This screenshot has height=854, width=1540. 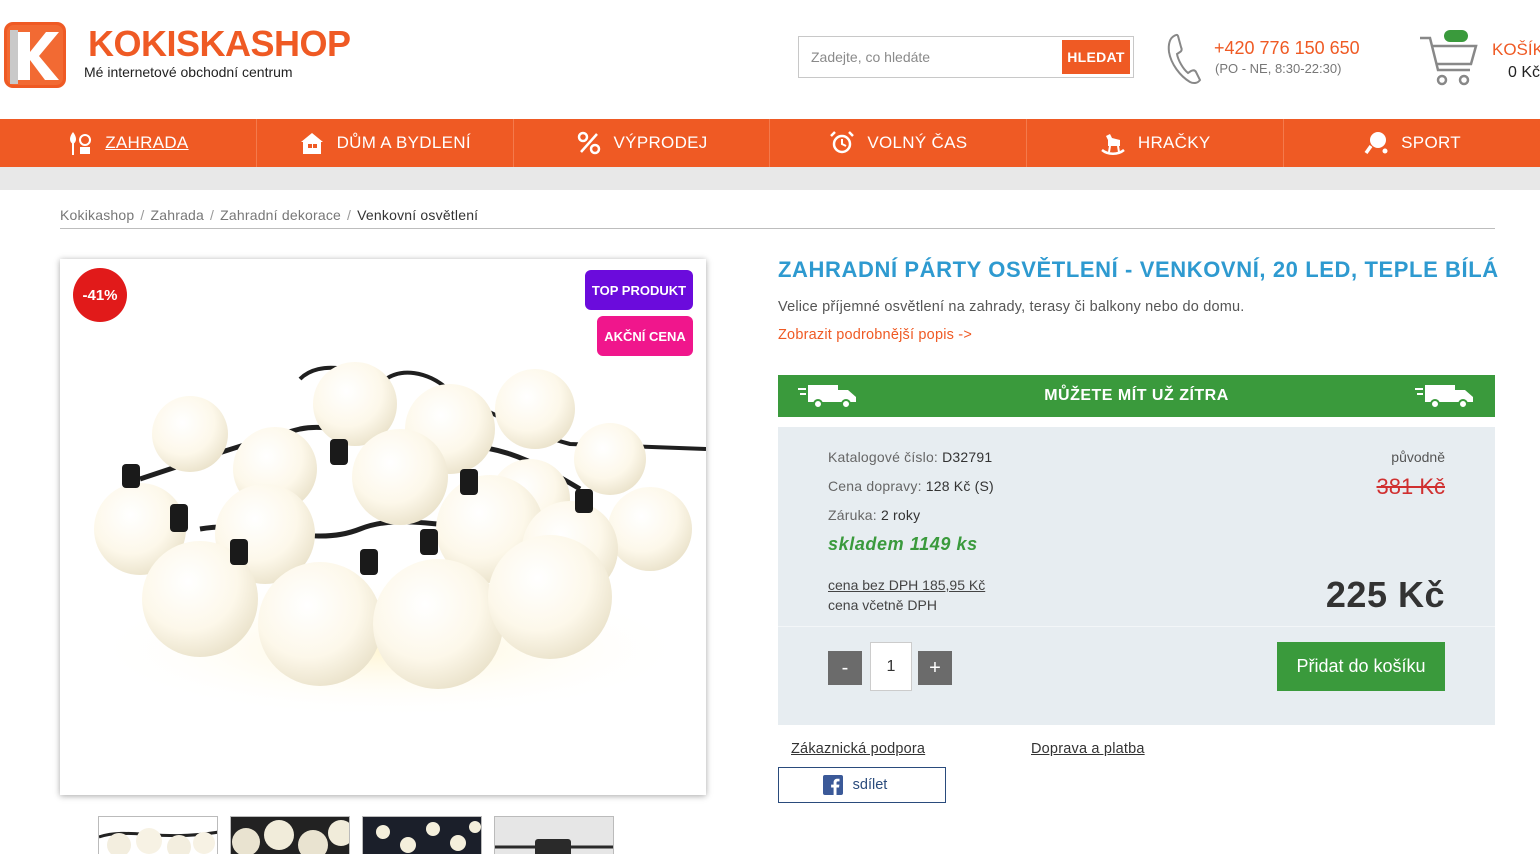 I want to click on shipping-cost-value: 128 Kč (S), so click(x=959, y=486).